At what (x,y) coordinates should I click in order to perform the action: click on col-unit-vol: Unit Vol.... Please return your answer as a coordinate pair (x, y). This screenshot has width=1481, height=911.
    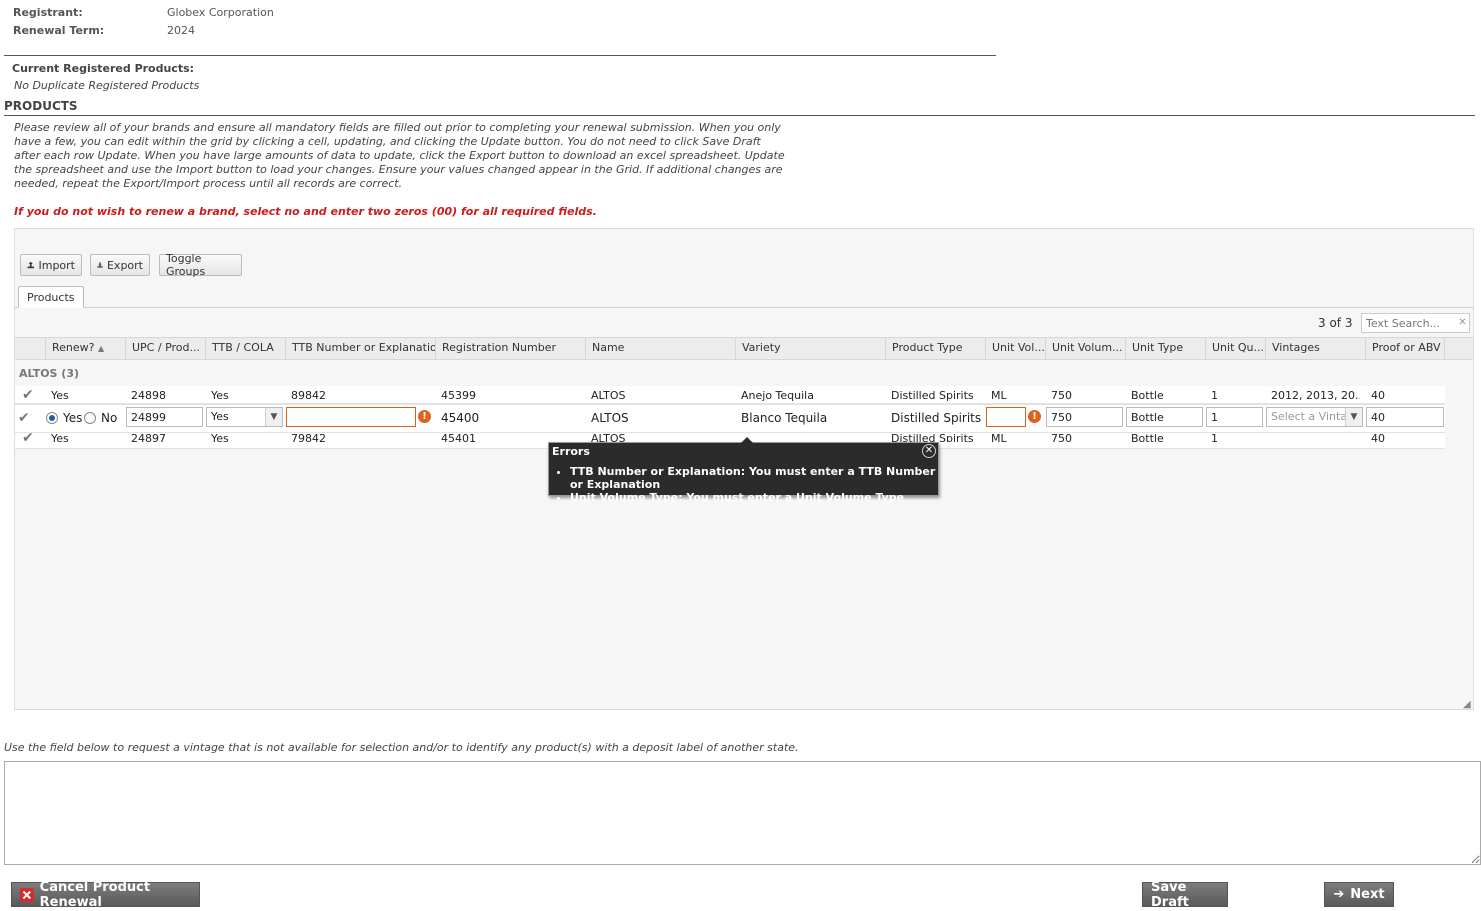
    Looking at the image, I should click on (1015, 348).